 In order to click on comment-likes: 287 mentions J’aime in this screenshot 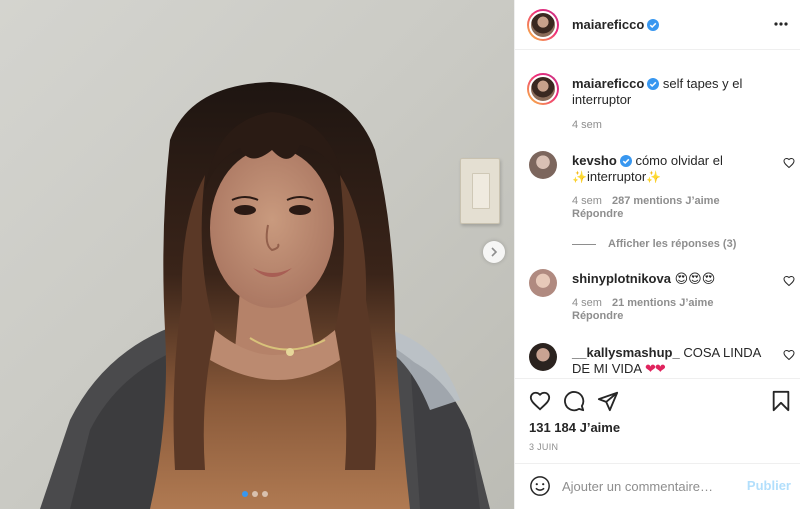, I will do `click(666, 201)`.